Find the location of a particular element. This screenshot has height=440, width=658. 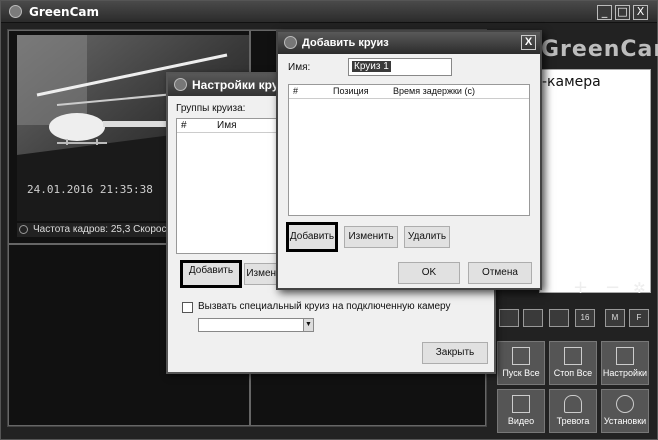

stop-all-button: Стоп Все is located at coordinates (573, 363).